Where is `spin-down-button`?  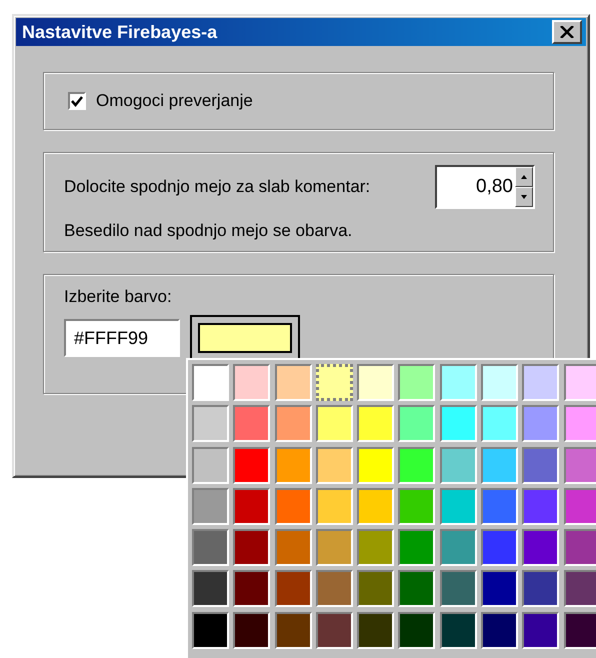
spin-down-button is located at coordinates (524, 197).